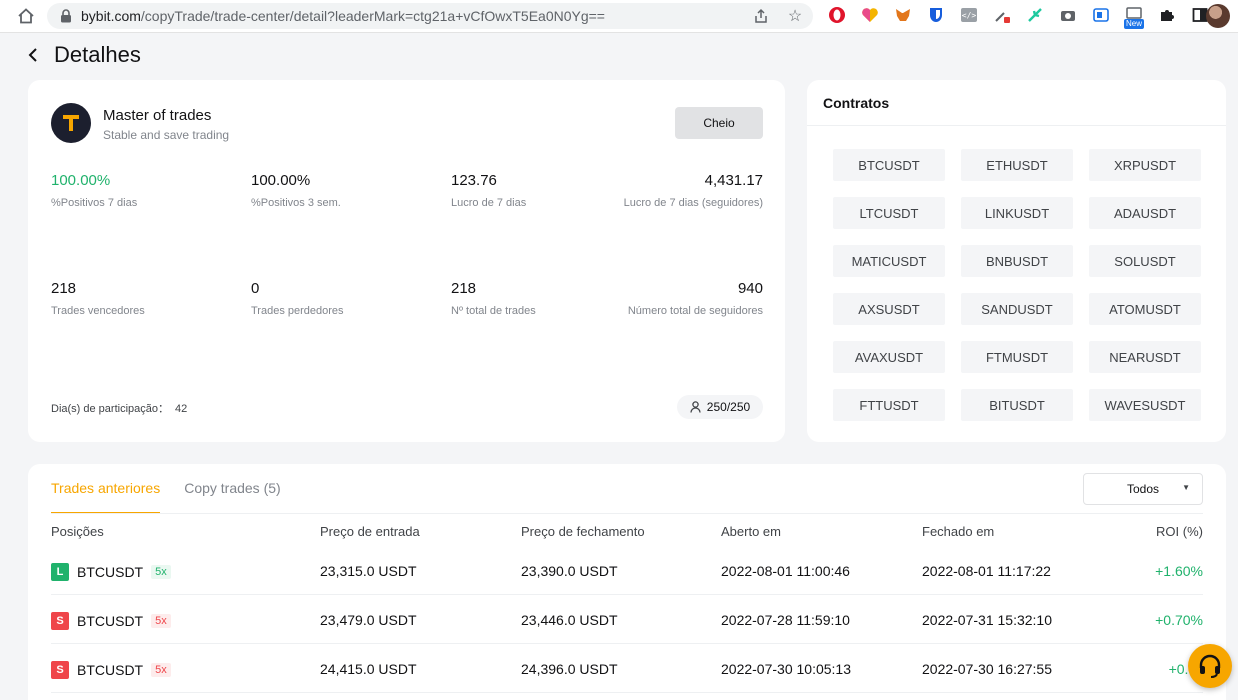 This screenshot has width=1238, height=700. I want to click on stat-label: Lucro de 7 dias, so click(489, 203).